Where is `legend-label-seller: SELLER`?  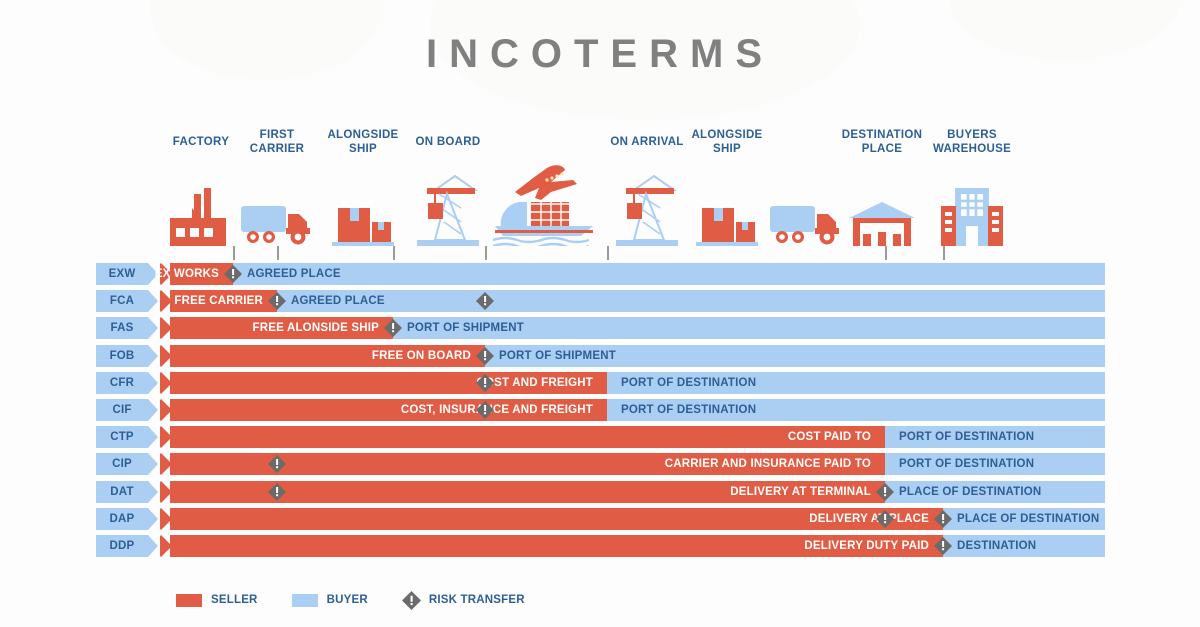 legend-label-seller: SELLER is located at coordinates (234, 600).